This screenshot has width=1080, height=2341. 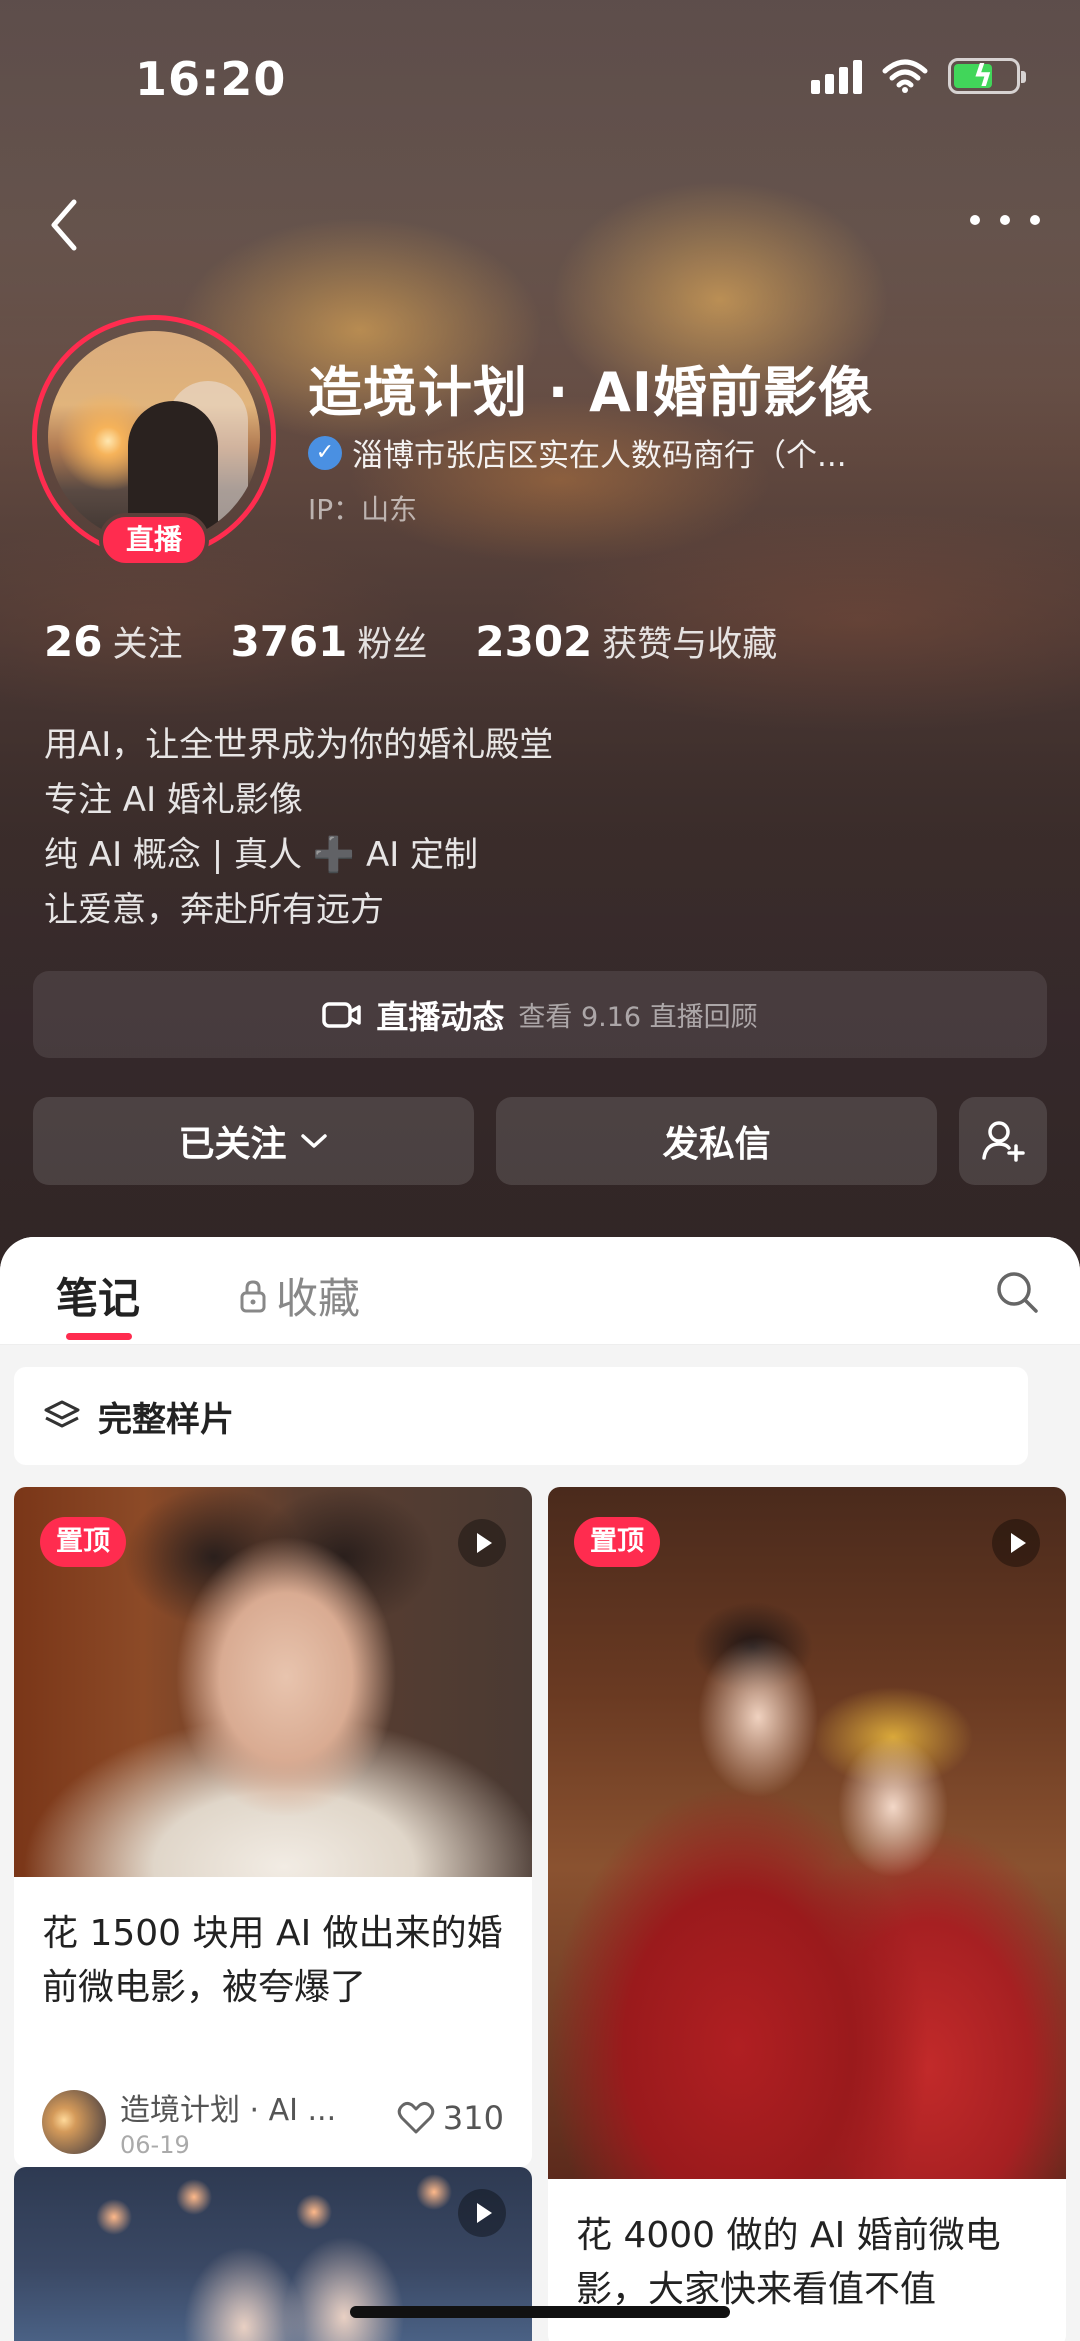 I want to click on live-panel-title: 直播动态, so click(x=440, y=1016).